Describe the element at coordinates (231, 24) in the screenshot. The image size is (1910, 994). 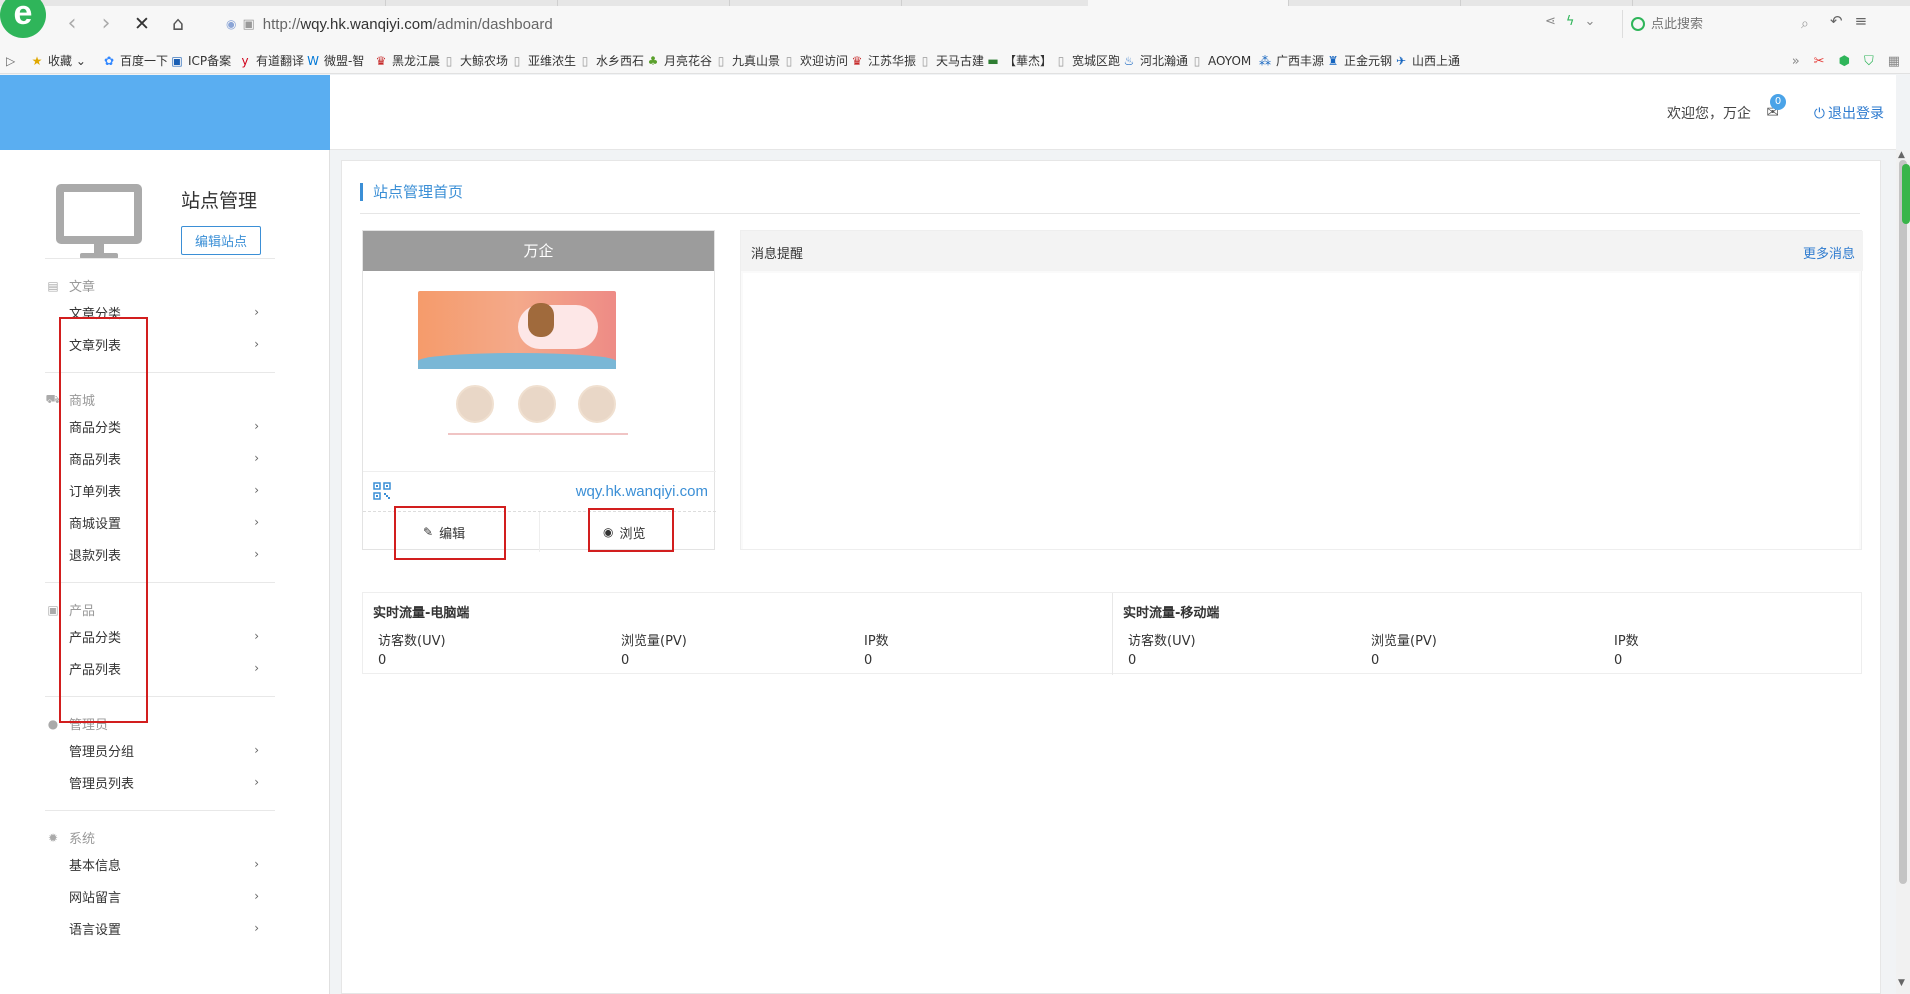
I see `security-icon: ◉` at that location.